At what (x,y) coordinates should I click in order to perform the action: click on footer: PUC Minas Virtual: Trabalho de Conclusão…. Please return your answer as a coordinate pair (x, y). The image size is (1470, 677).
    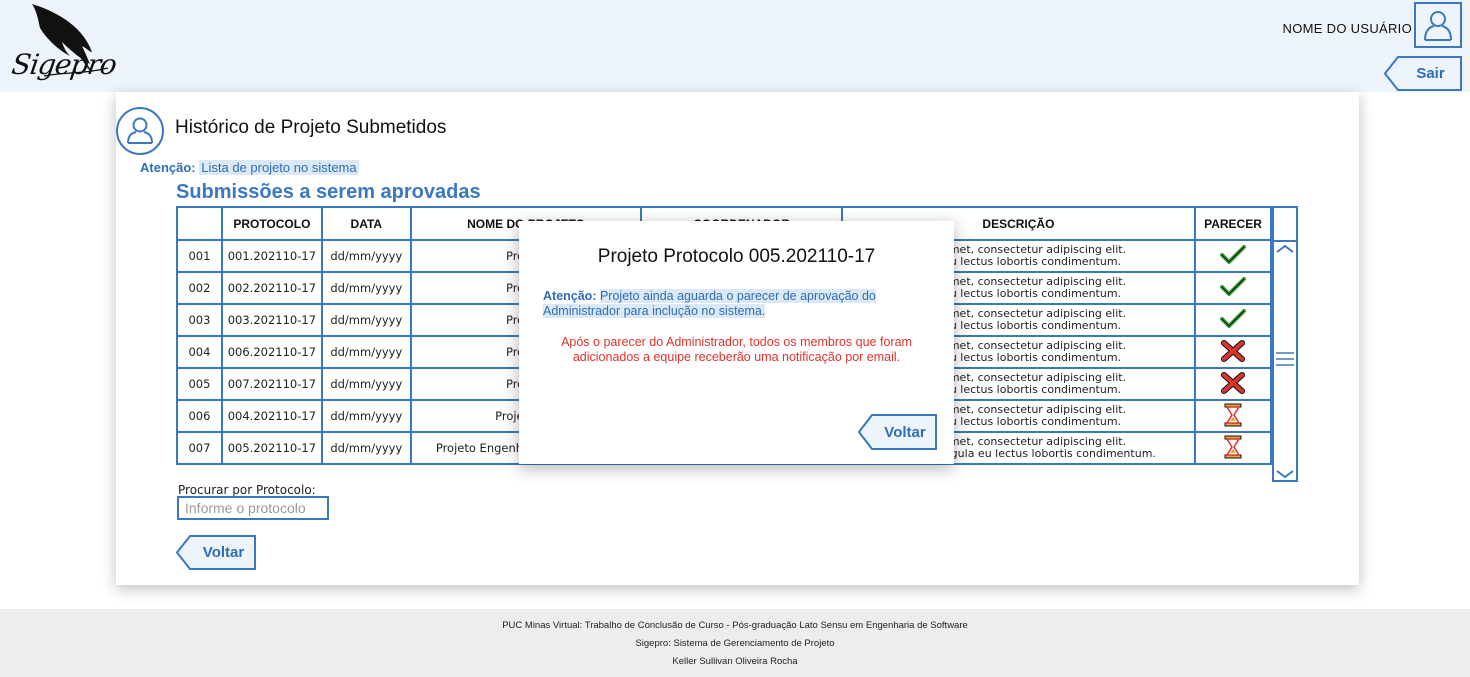
    Looking at the image, I should click on (735, 643).